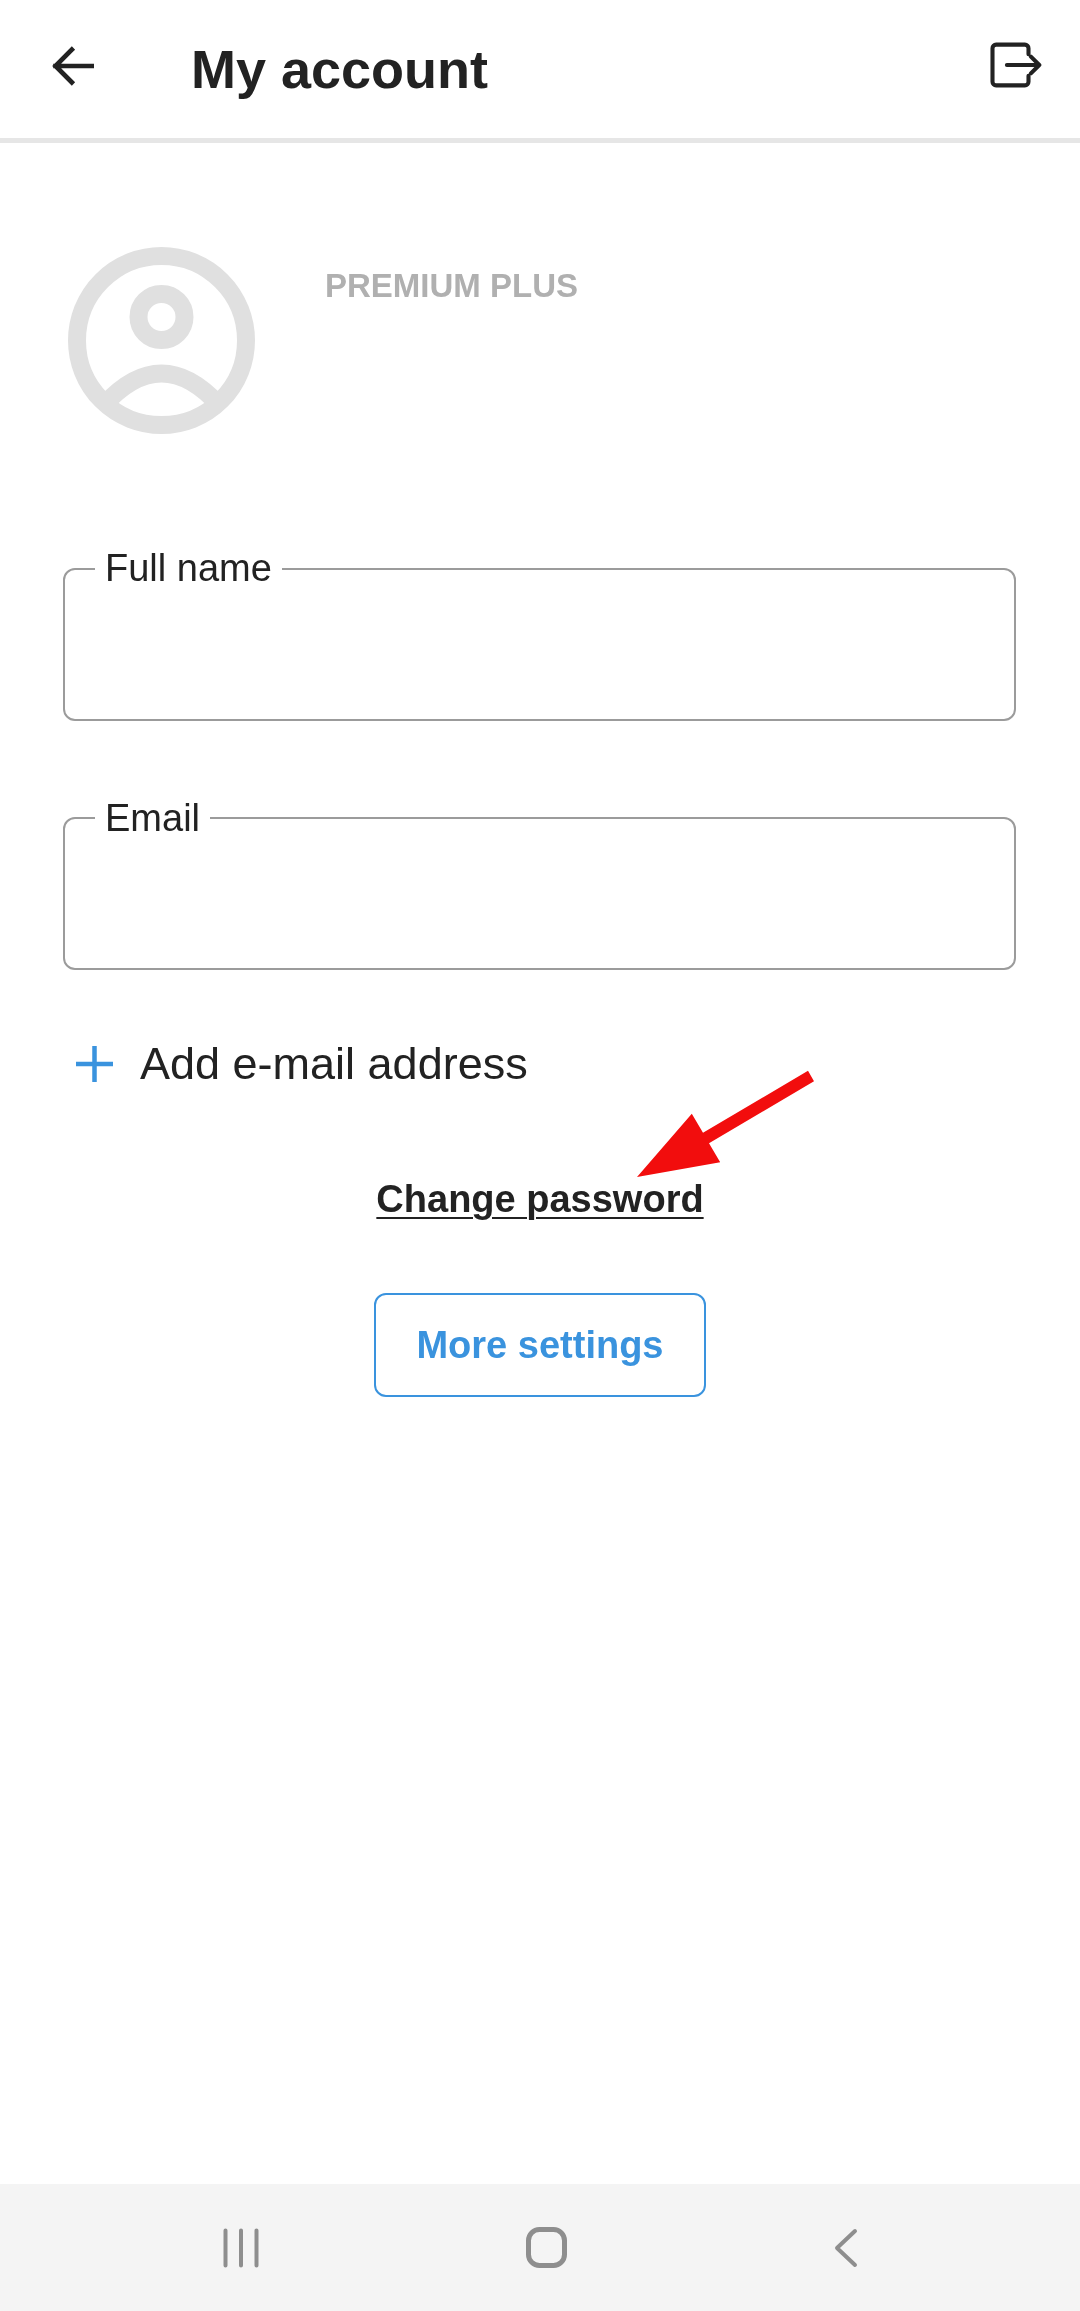 This screenshot has height=2311, width=1080. Describe the element at coordinates (302, 1064) in the screenshot. I see `add-email-button: Add e-mail address` at that location.